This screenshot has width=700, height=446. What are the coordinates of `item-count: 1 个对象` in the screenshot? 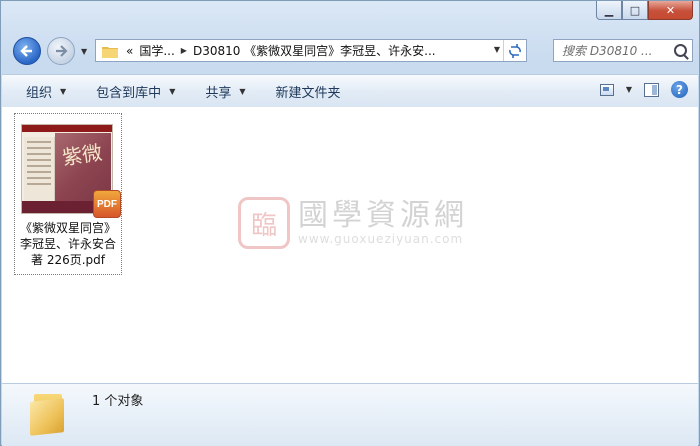 It's located at (118, 401).